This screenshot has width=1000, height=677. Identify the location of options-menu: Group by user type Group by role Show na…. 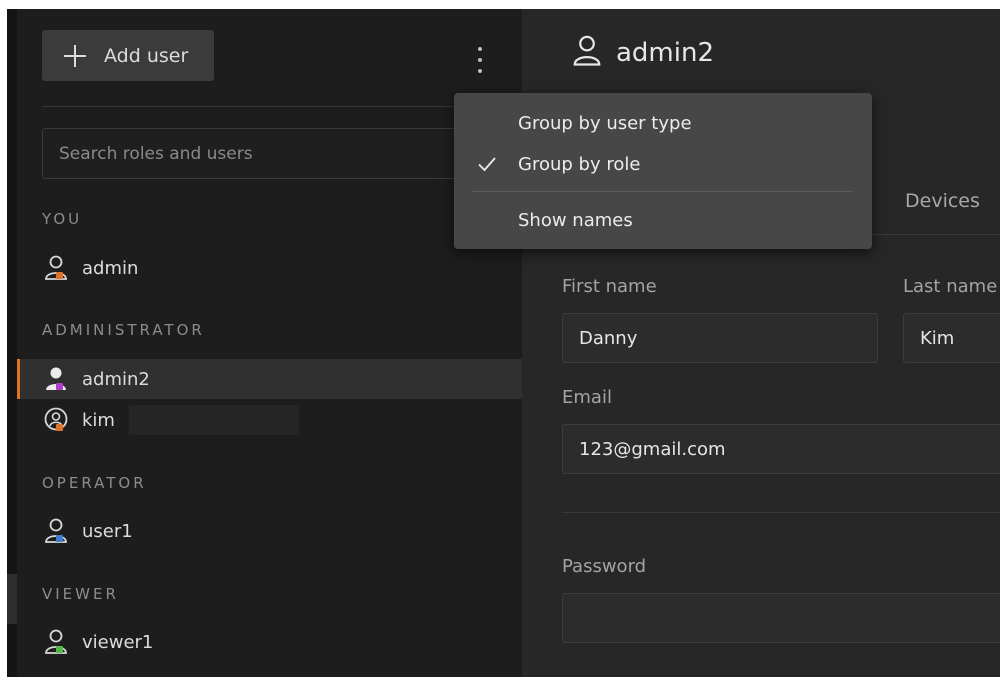
(663, 171).